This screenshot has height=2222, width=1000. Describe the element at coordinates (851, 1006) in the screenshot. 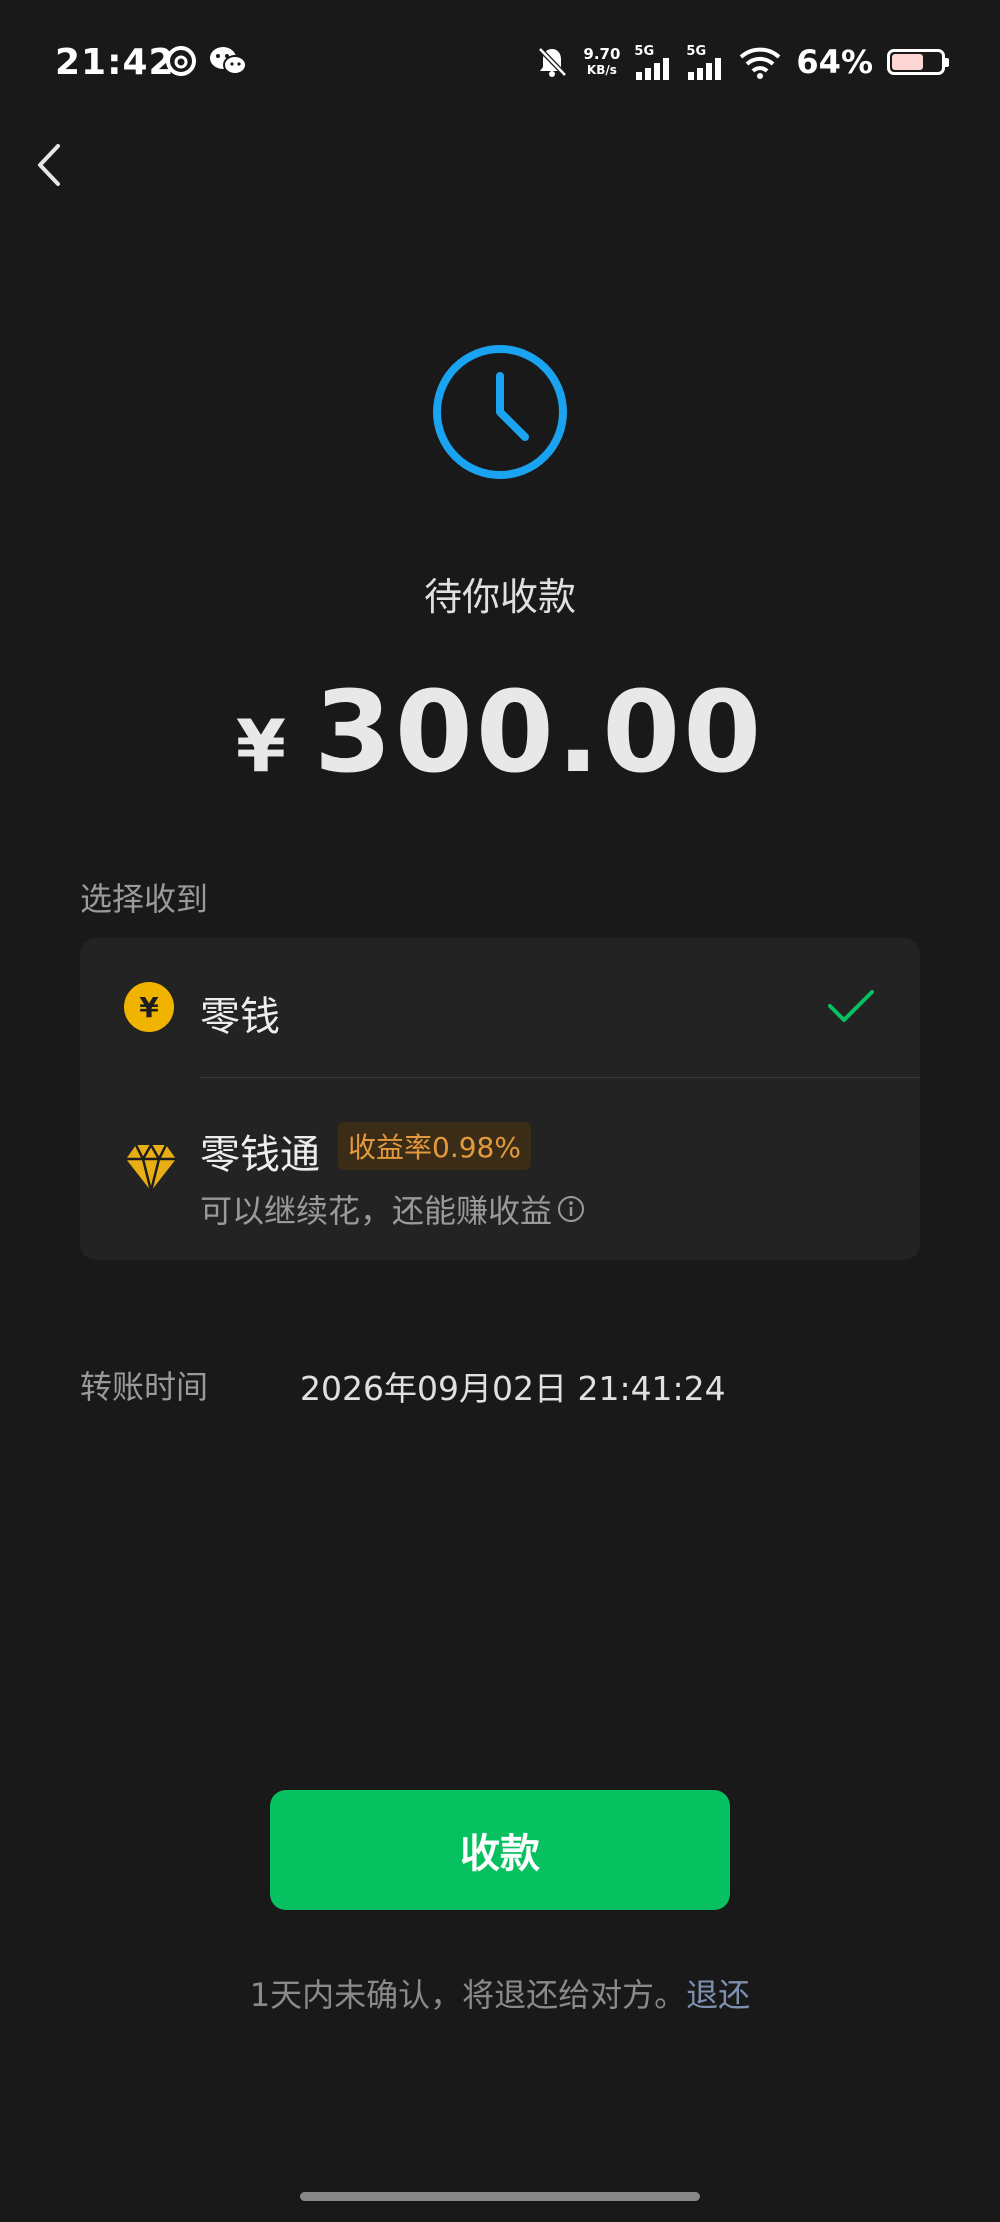

I see `checkmark-icon` at that location.